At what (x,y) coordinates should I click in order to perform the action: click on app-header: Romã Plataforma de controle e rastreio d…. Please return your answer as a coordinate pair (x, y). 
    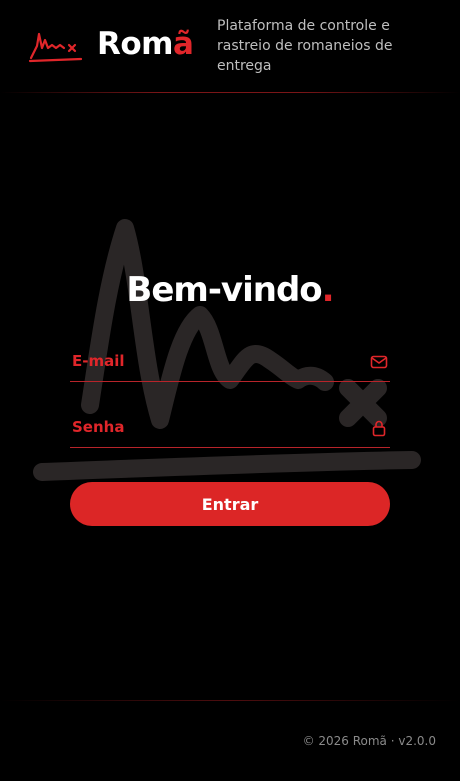
    Looking at the image, I should click on (230, 46).